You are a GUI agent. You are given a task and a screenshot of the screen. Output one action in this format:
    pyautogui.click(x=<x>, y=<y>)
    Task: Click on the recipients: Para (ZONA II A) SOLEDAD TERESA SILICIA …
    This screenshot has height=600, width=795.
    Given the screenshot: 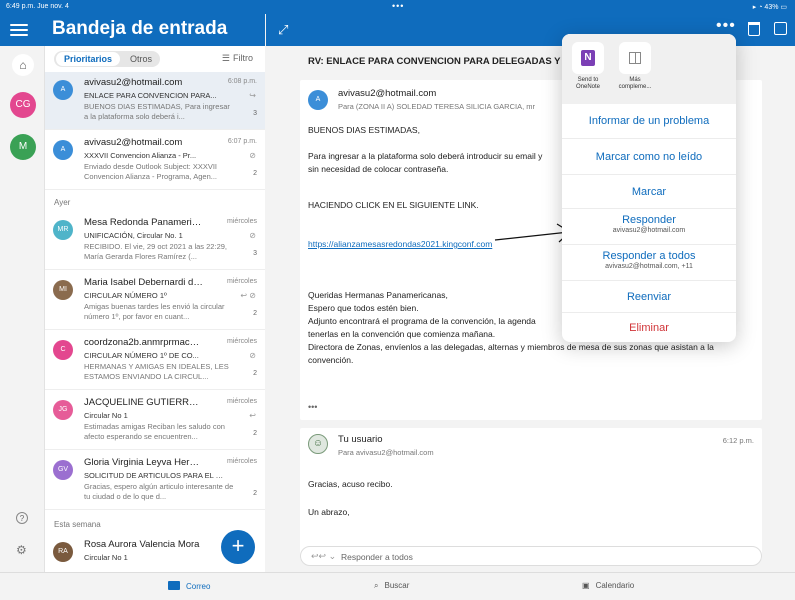 What is the action you would take?
    pyautogui.click(x=436, y=106)
    